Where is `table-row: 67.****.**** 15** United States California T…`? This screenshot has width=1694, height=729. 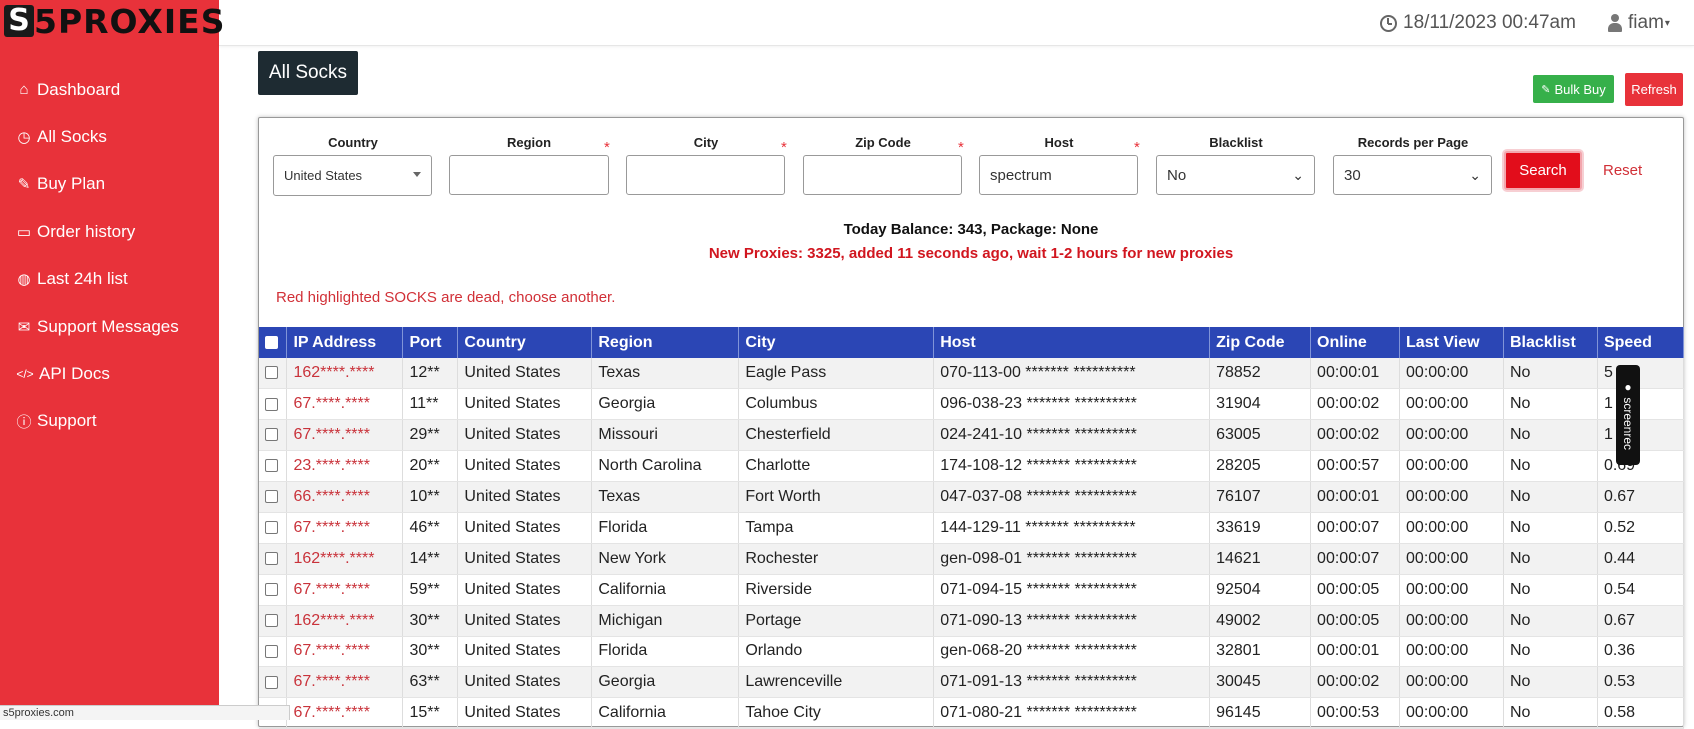
table-row: 67.****.**** 15** United States California T… is located at coordinates (972, 713).